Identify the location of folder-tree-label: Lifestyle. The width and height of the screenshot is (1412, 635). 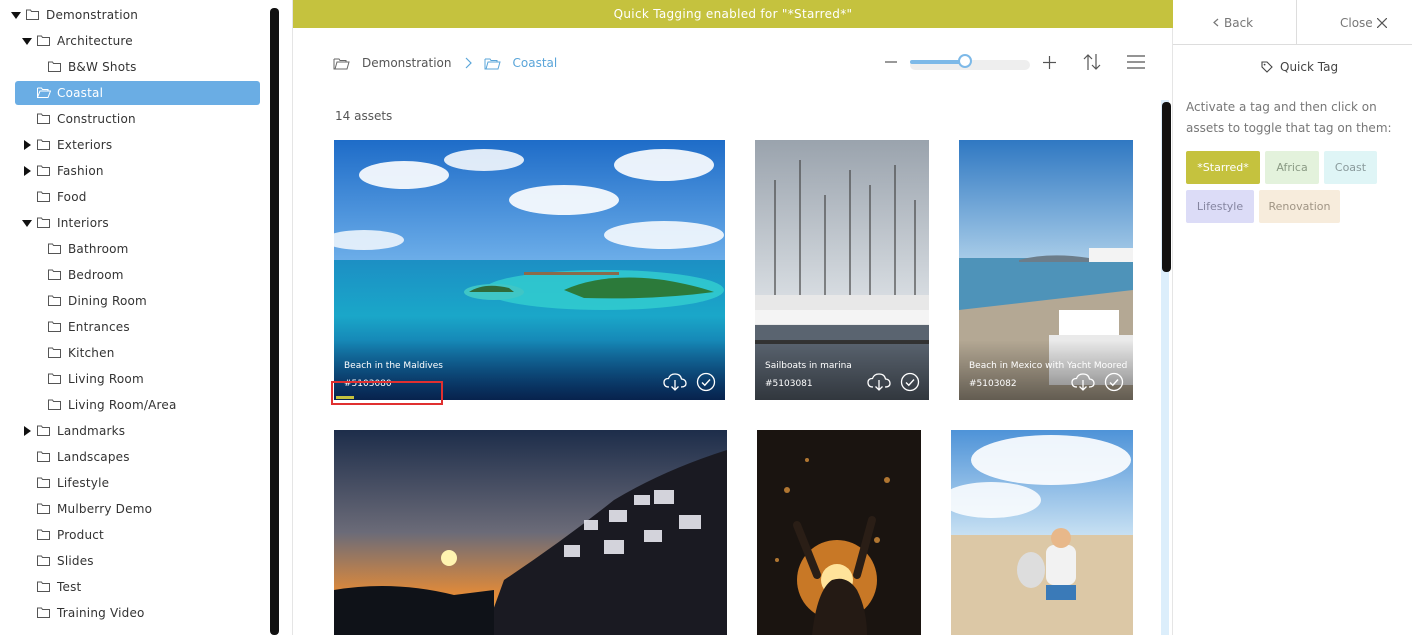
(83, 483).